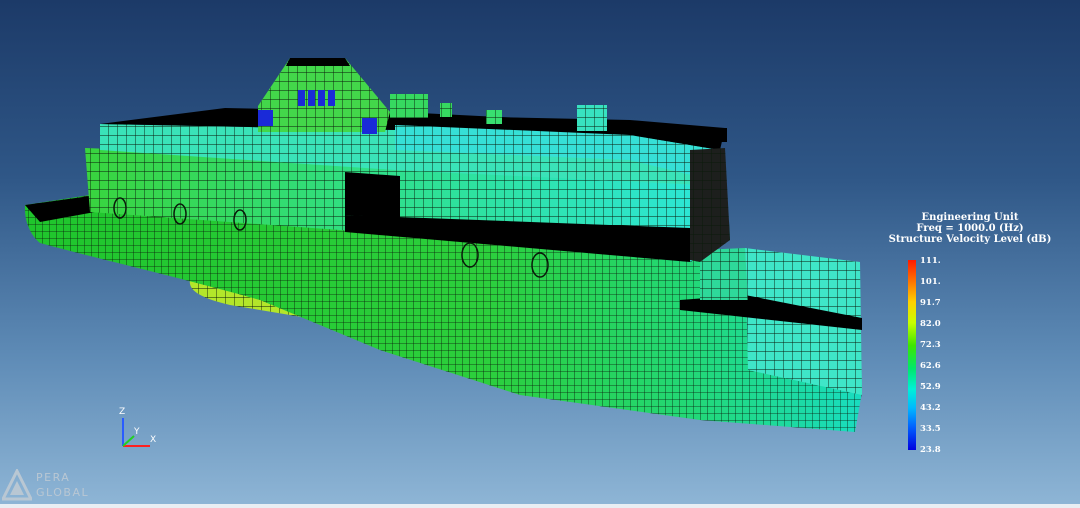 This screenshot has height=508, width=1080. I want to click on legend-tick: 91.7, so click(930, 303).